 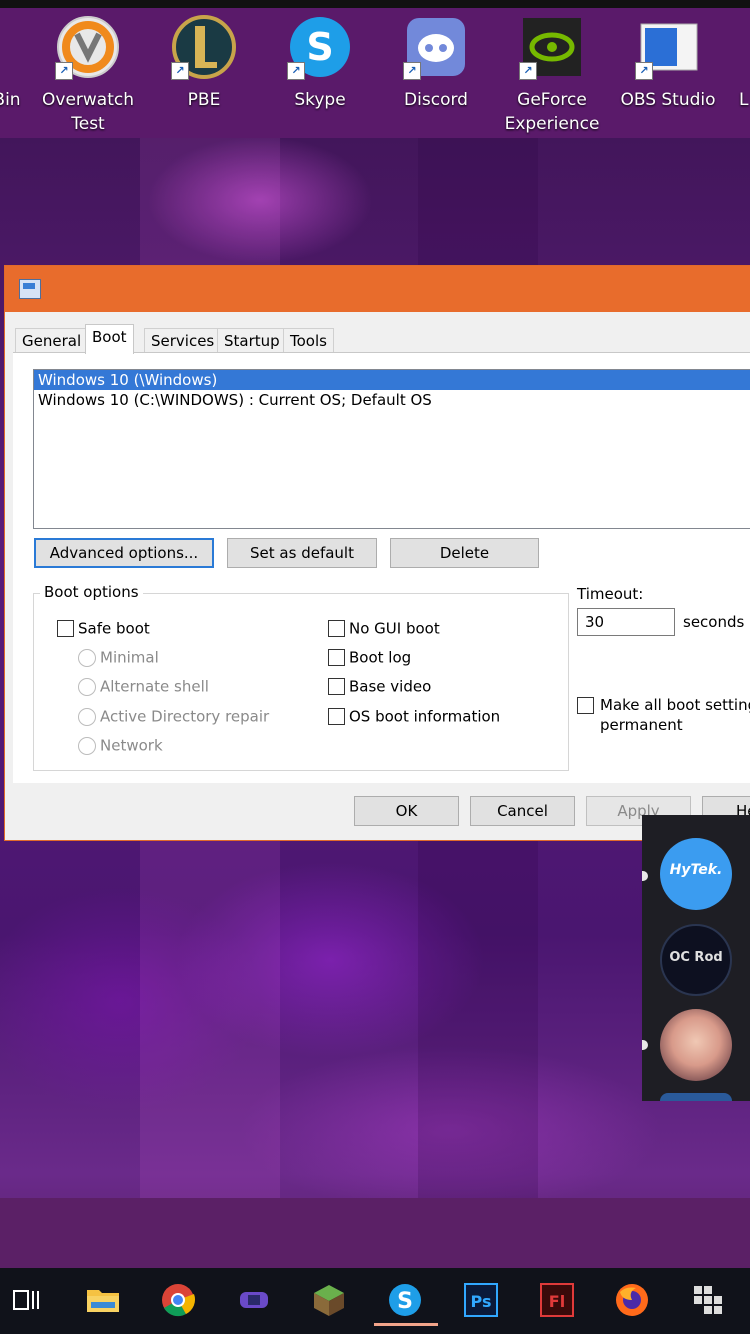 I want to click on os-boot-info-checkbox: OS boot information, so click(x=414, y=716).